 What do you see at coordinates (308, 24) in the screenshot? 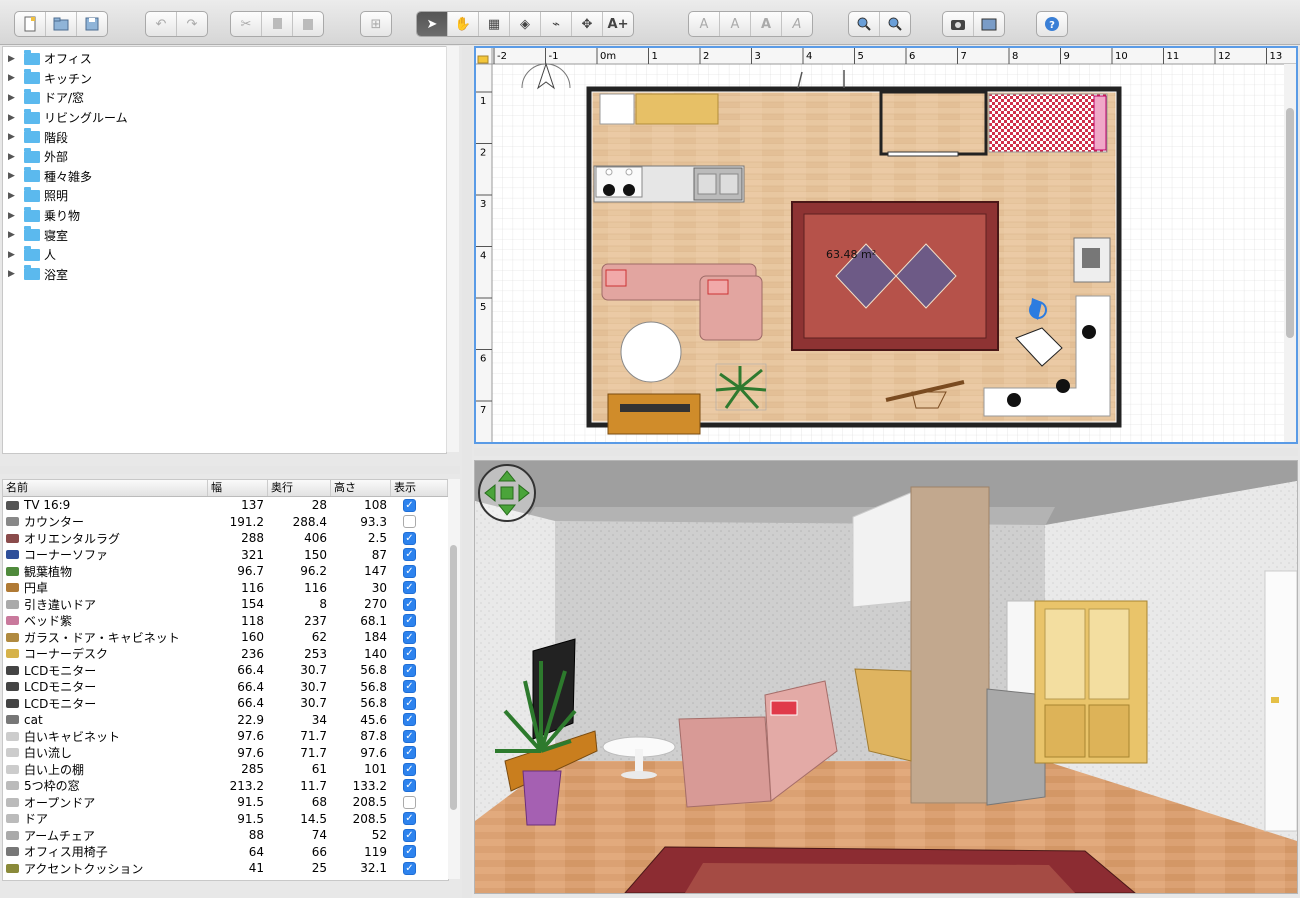
I see `paste-button` at bounding box center [308, 24].